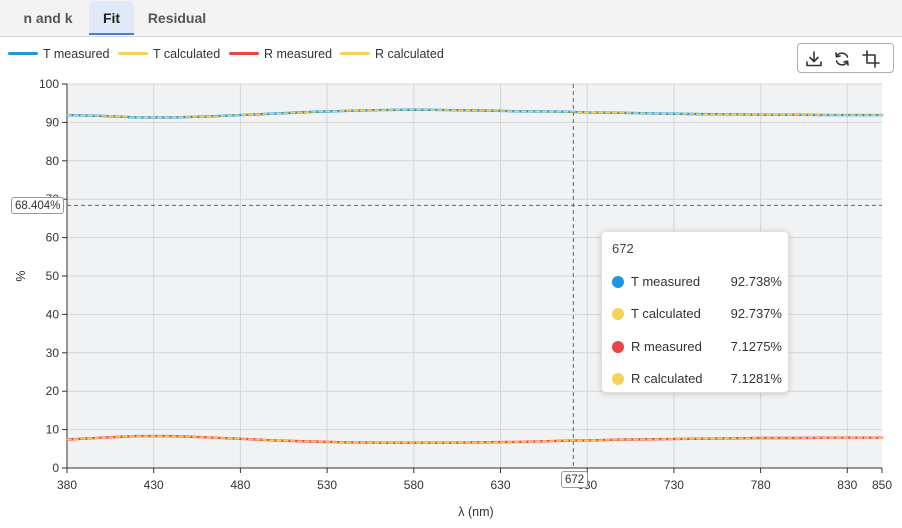  What do you see at coordinates (674, 485) in the screenshot?
I see `x-tick-label: 730` at bounding box center [674, 485].